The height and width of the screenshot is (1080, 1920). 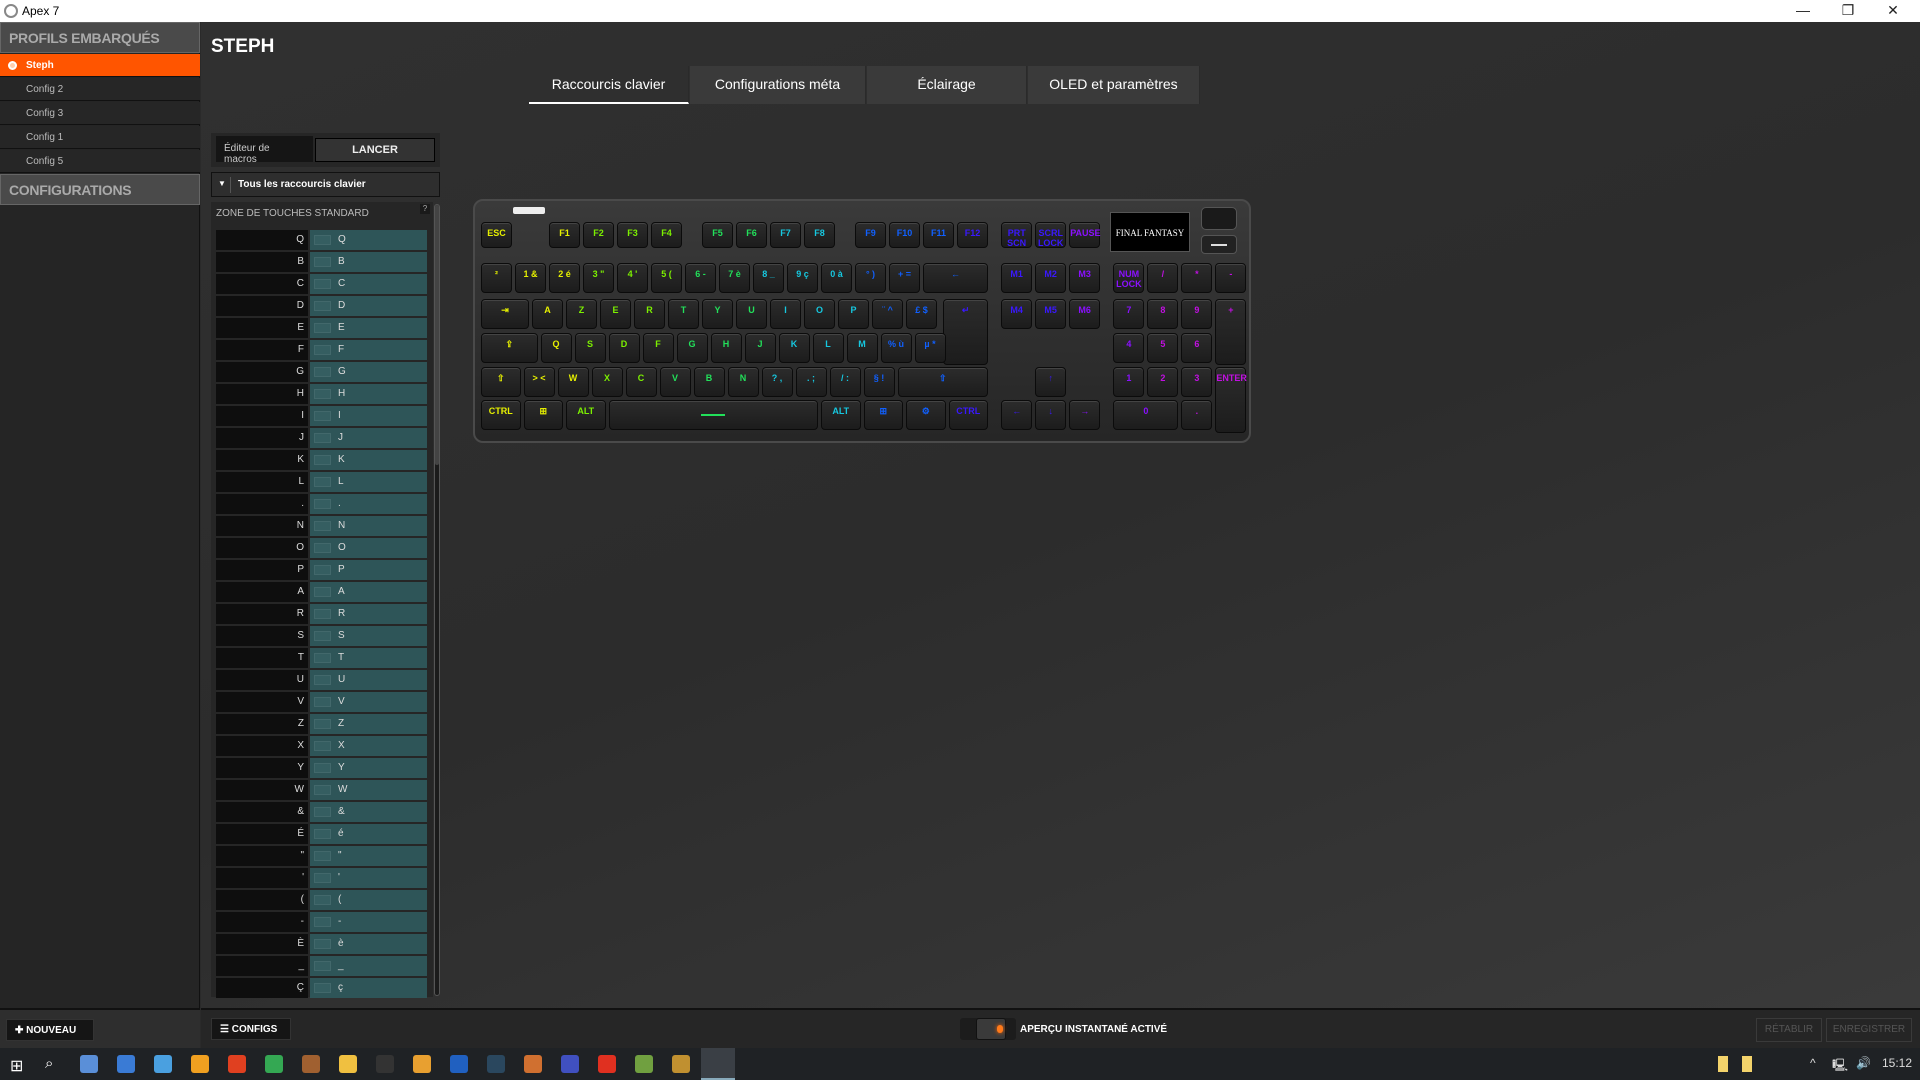 What do you see at coordinates (368, 746) in the screenshot?
I see `key-assignment: X` at bounding box center [368, 746].